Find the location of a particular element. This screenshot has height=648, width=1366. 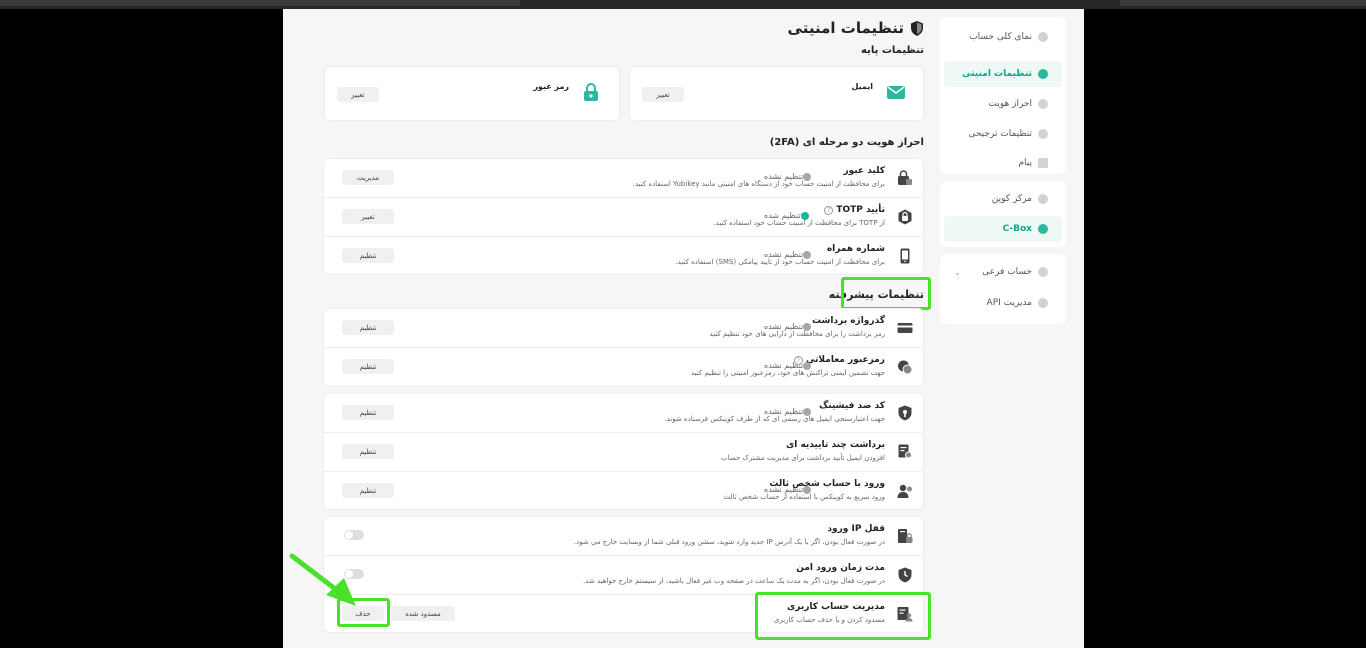

row-title: مدت زمان ورود امن is located at coordinates (840, 568).